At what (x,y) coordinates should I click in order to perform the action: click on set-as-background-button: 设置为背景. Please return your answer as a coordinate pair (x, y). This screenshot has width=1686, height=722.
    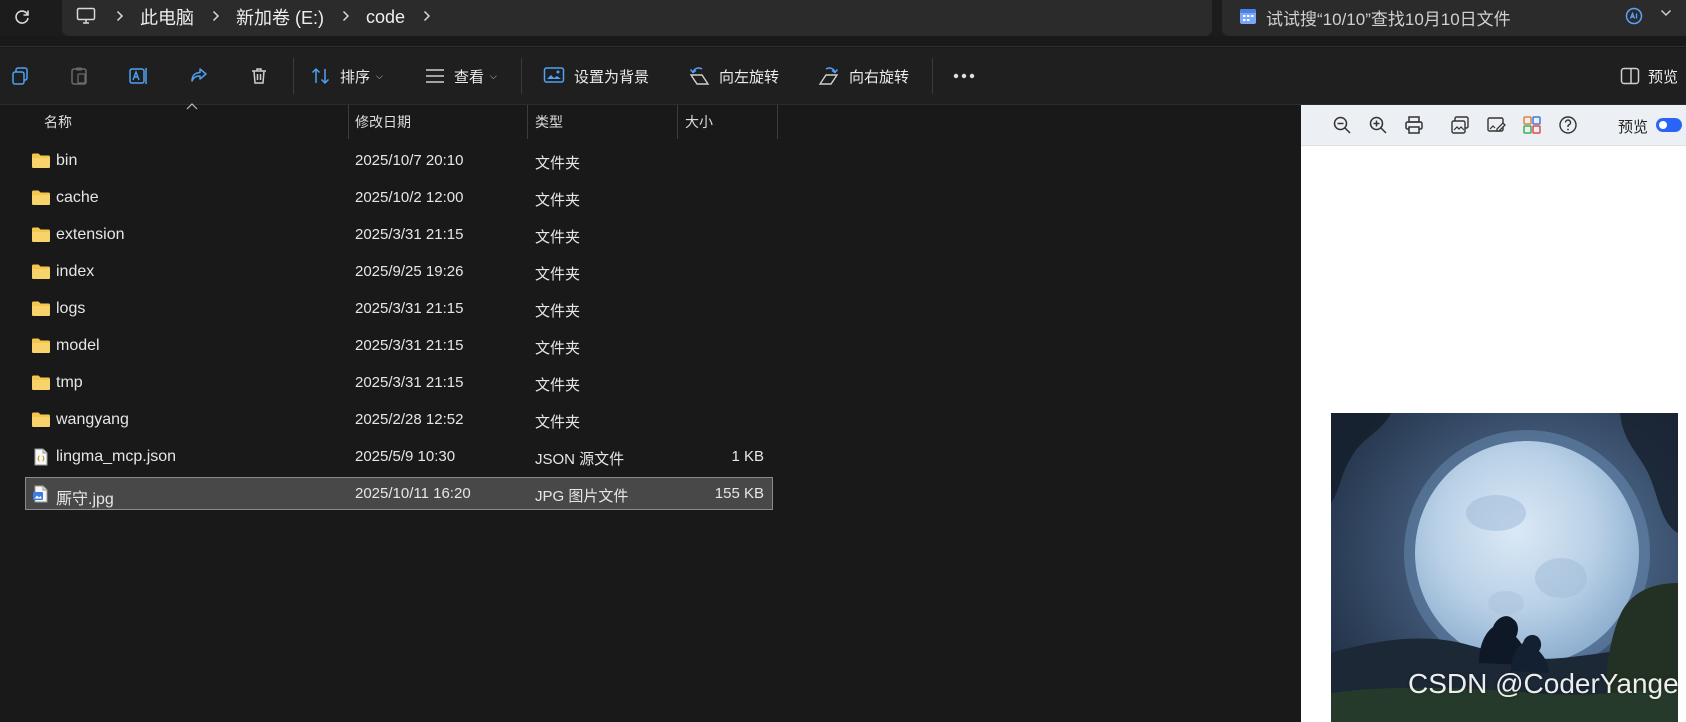
    Looking at the image, I should click on (596, 76).